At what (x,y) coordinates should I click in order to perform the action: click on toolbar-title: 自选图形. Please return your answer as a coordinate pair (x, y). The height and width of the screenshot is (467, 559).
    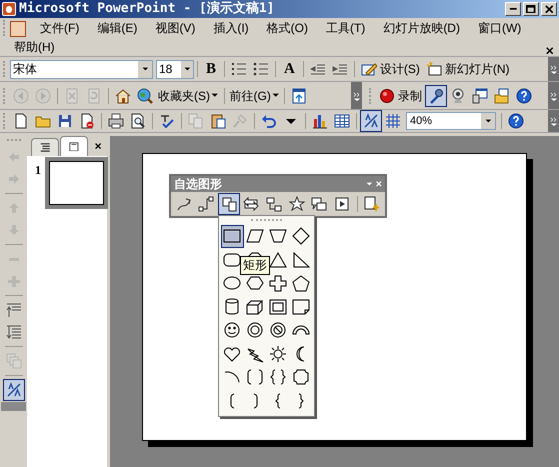
    Looking at the image, I should click on (198, 184).